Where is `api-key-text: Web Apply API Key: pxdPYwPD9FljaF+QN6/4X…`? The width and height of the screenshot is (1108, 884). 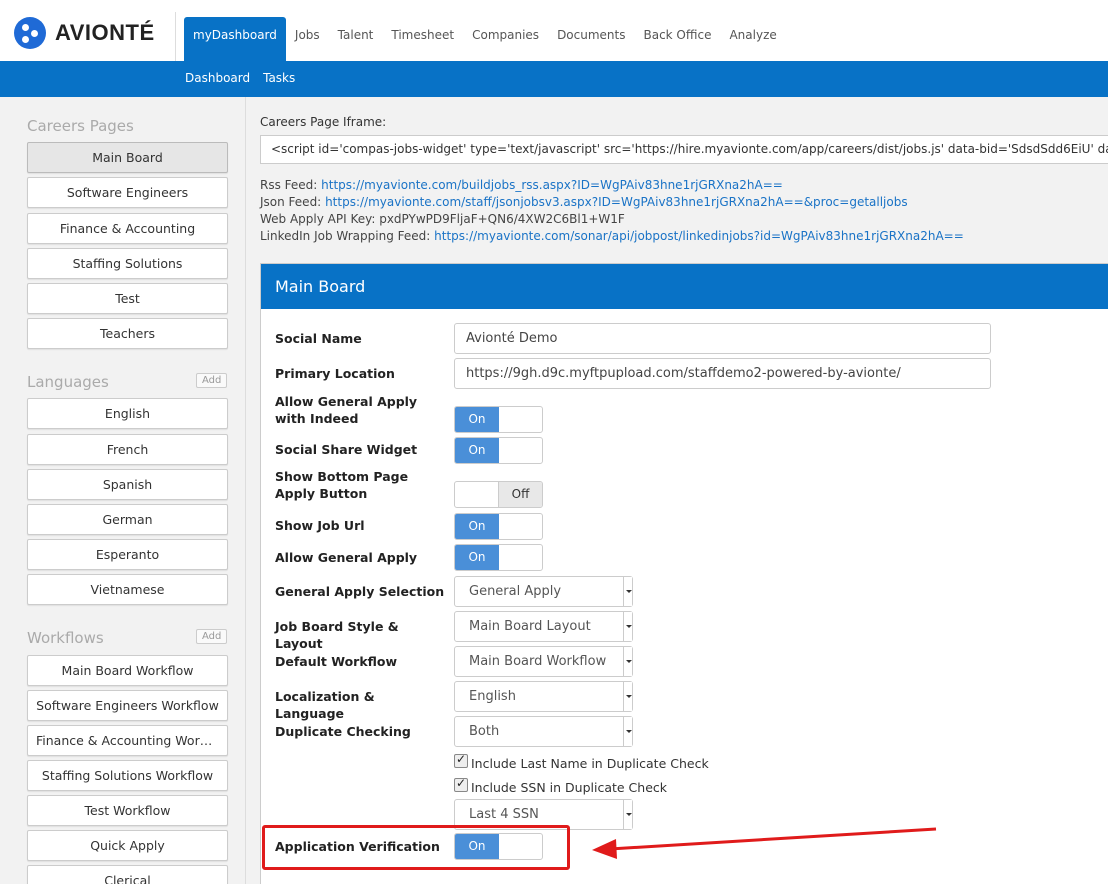
api-key-text: Web Apply API Key: pxdPYwPD9FljaF+QN6/4X… is located at coordinates (442, 219).